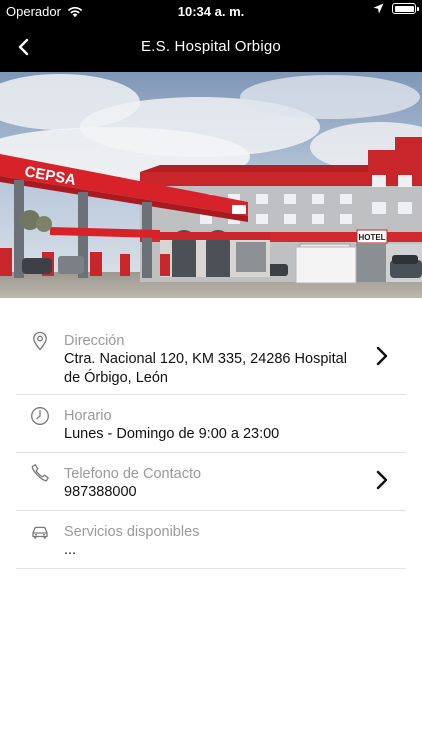  Describe the element at coordinates (88, 416) in the screenshot. I see `schedule-label: Horario` at that location.